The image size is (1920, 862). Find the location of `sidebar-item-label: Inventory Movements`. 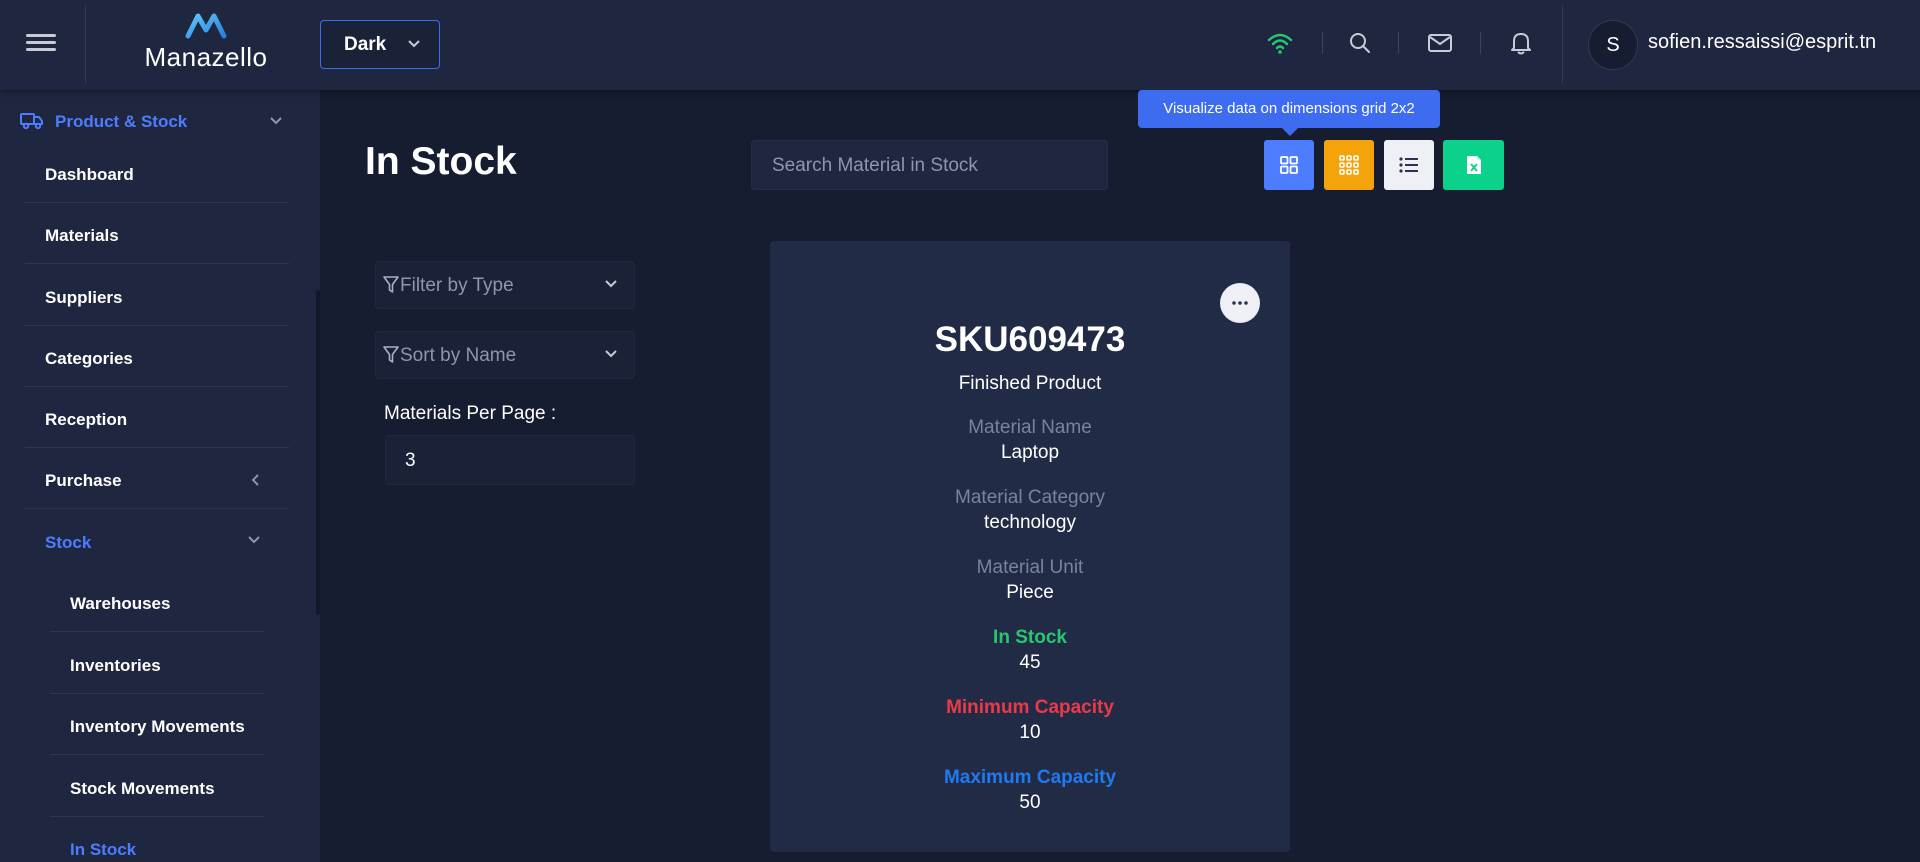

sidebar-item-label: Inventory Movements is located at coordinates (157, 726).